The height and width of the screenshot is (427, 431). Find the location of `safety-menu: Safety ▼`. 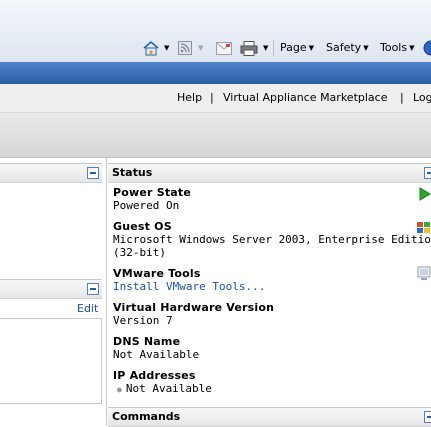

safety-menu: Safety ▼ is located at coordinates (347, 48).